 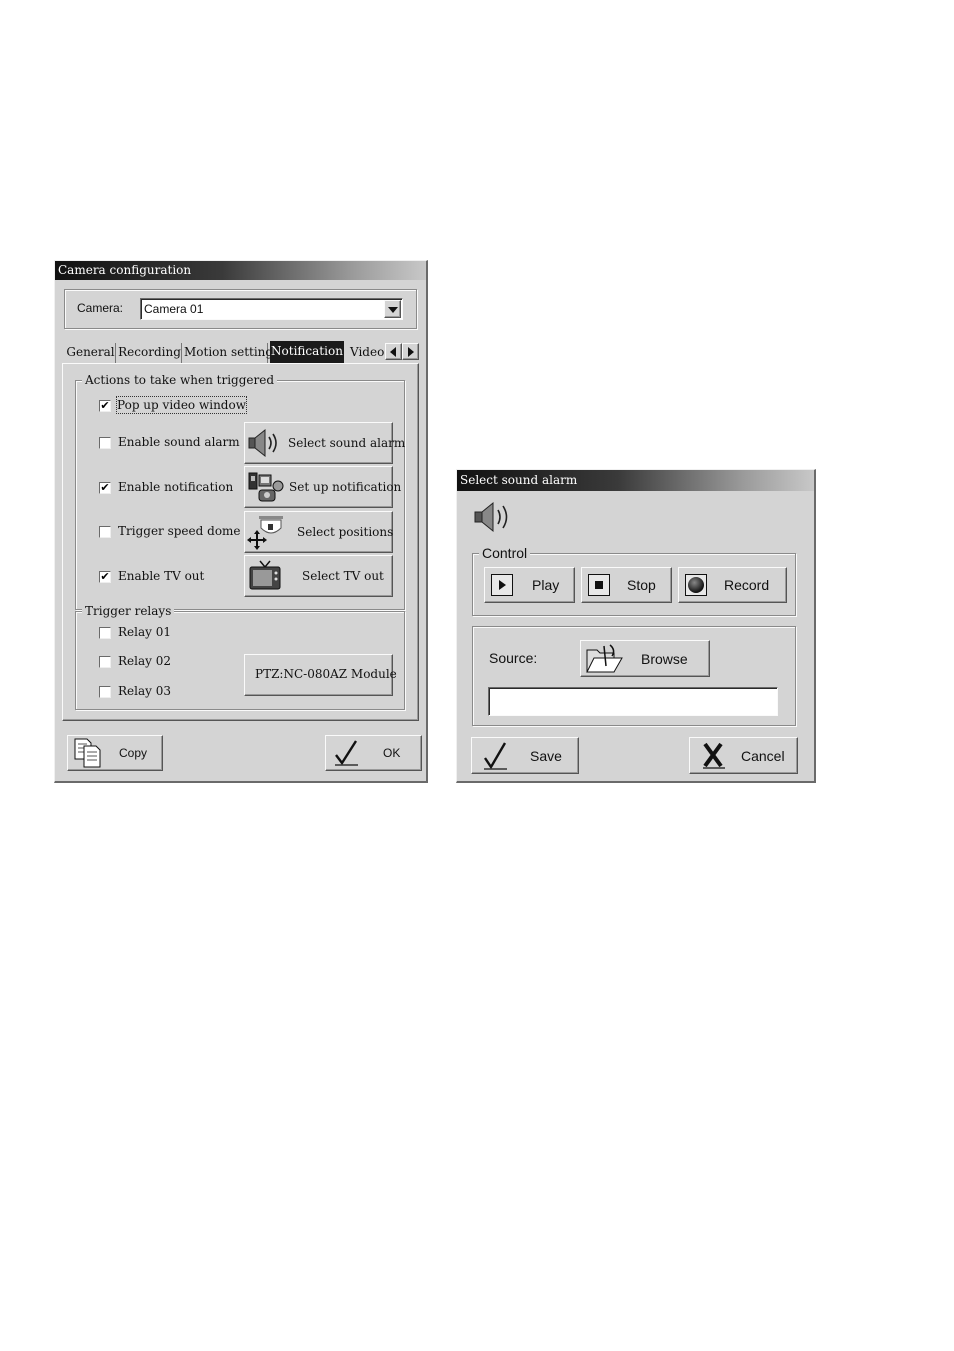 What do you see at coordinates (115, 753) in the screenshot?
I see `copy-button: Copy` at bounding box center [115, 753].